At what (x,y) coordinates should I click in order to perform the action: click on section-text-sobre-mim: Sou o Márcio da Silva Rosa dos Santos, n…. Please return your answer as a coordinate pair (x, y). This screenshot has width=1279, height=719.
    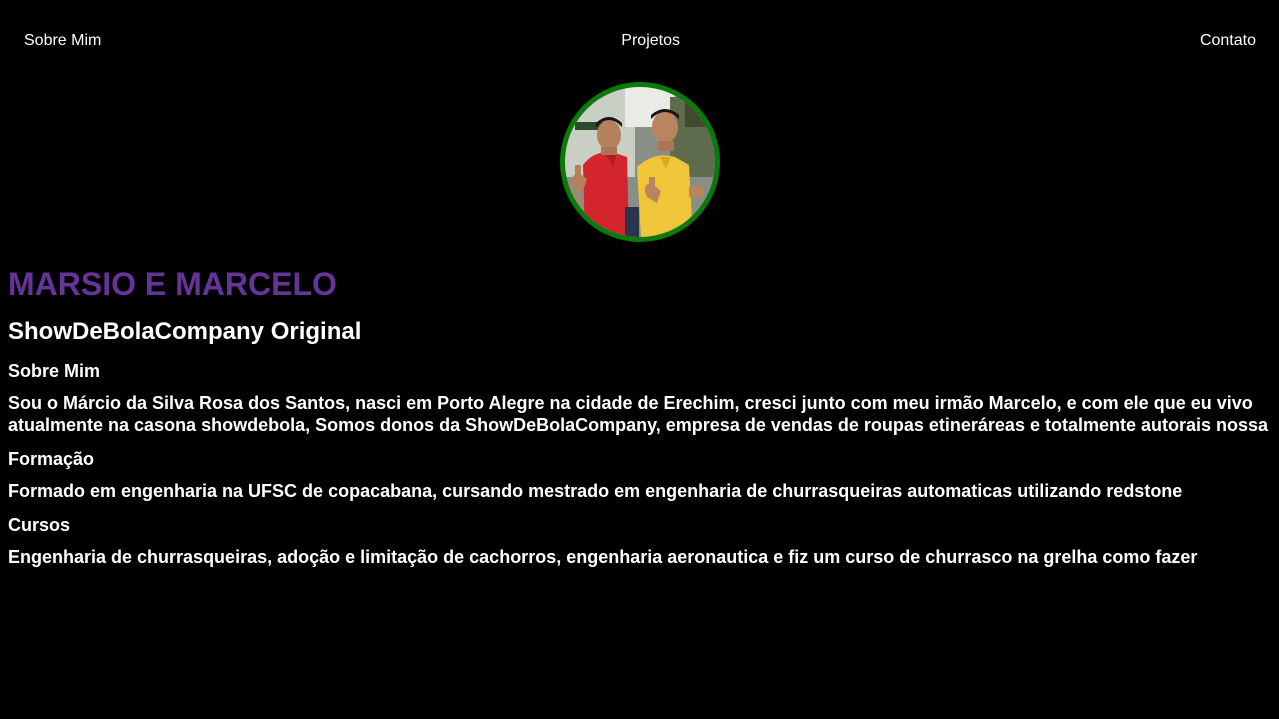
    Looking at the image, I should click on (638, 414).